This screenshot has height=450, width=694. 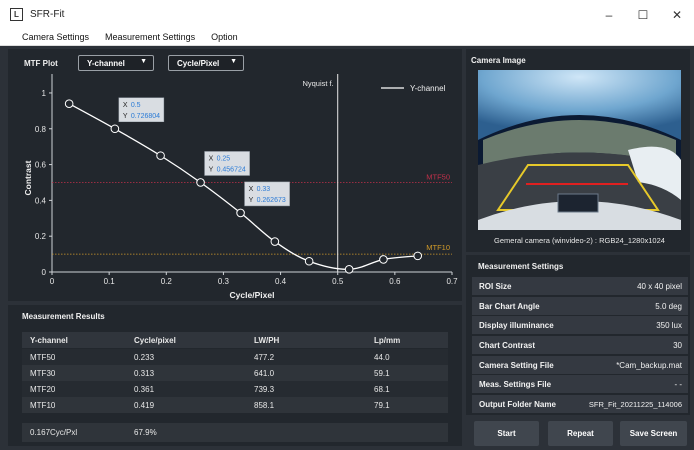 I want to click on camera-image, so click(x=579, y=150).